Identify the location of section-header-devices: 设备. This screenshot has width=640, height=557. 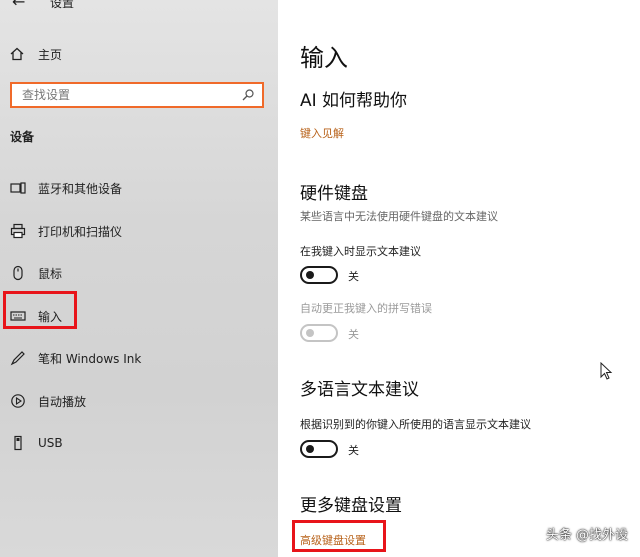
(22, 137).